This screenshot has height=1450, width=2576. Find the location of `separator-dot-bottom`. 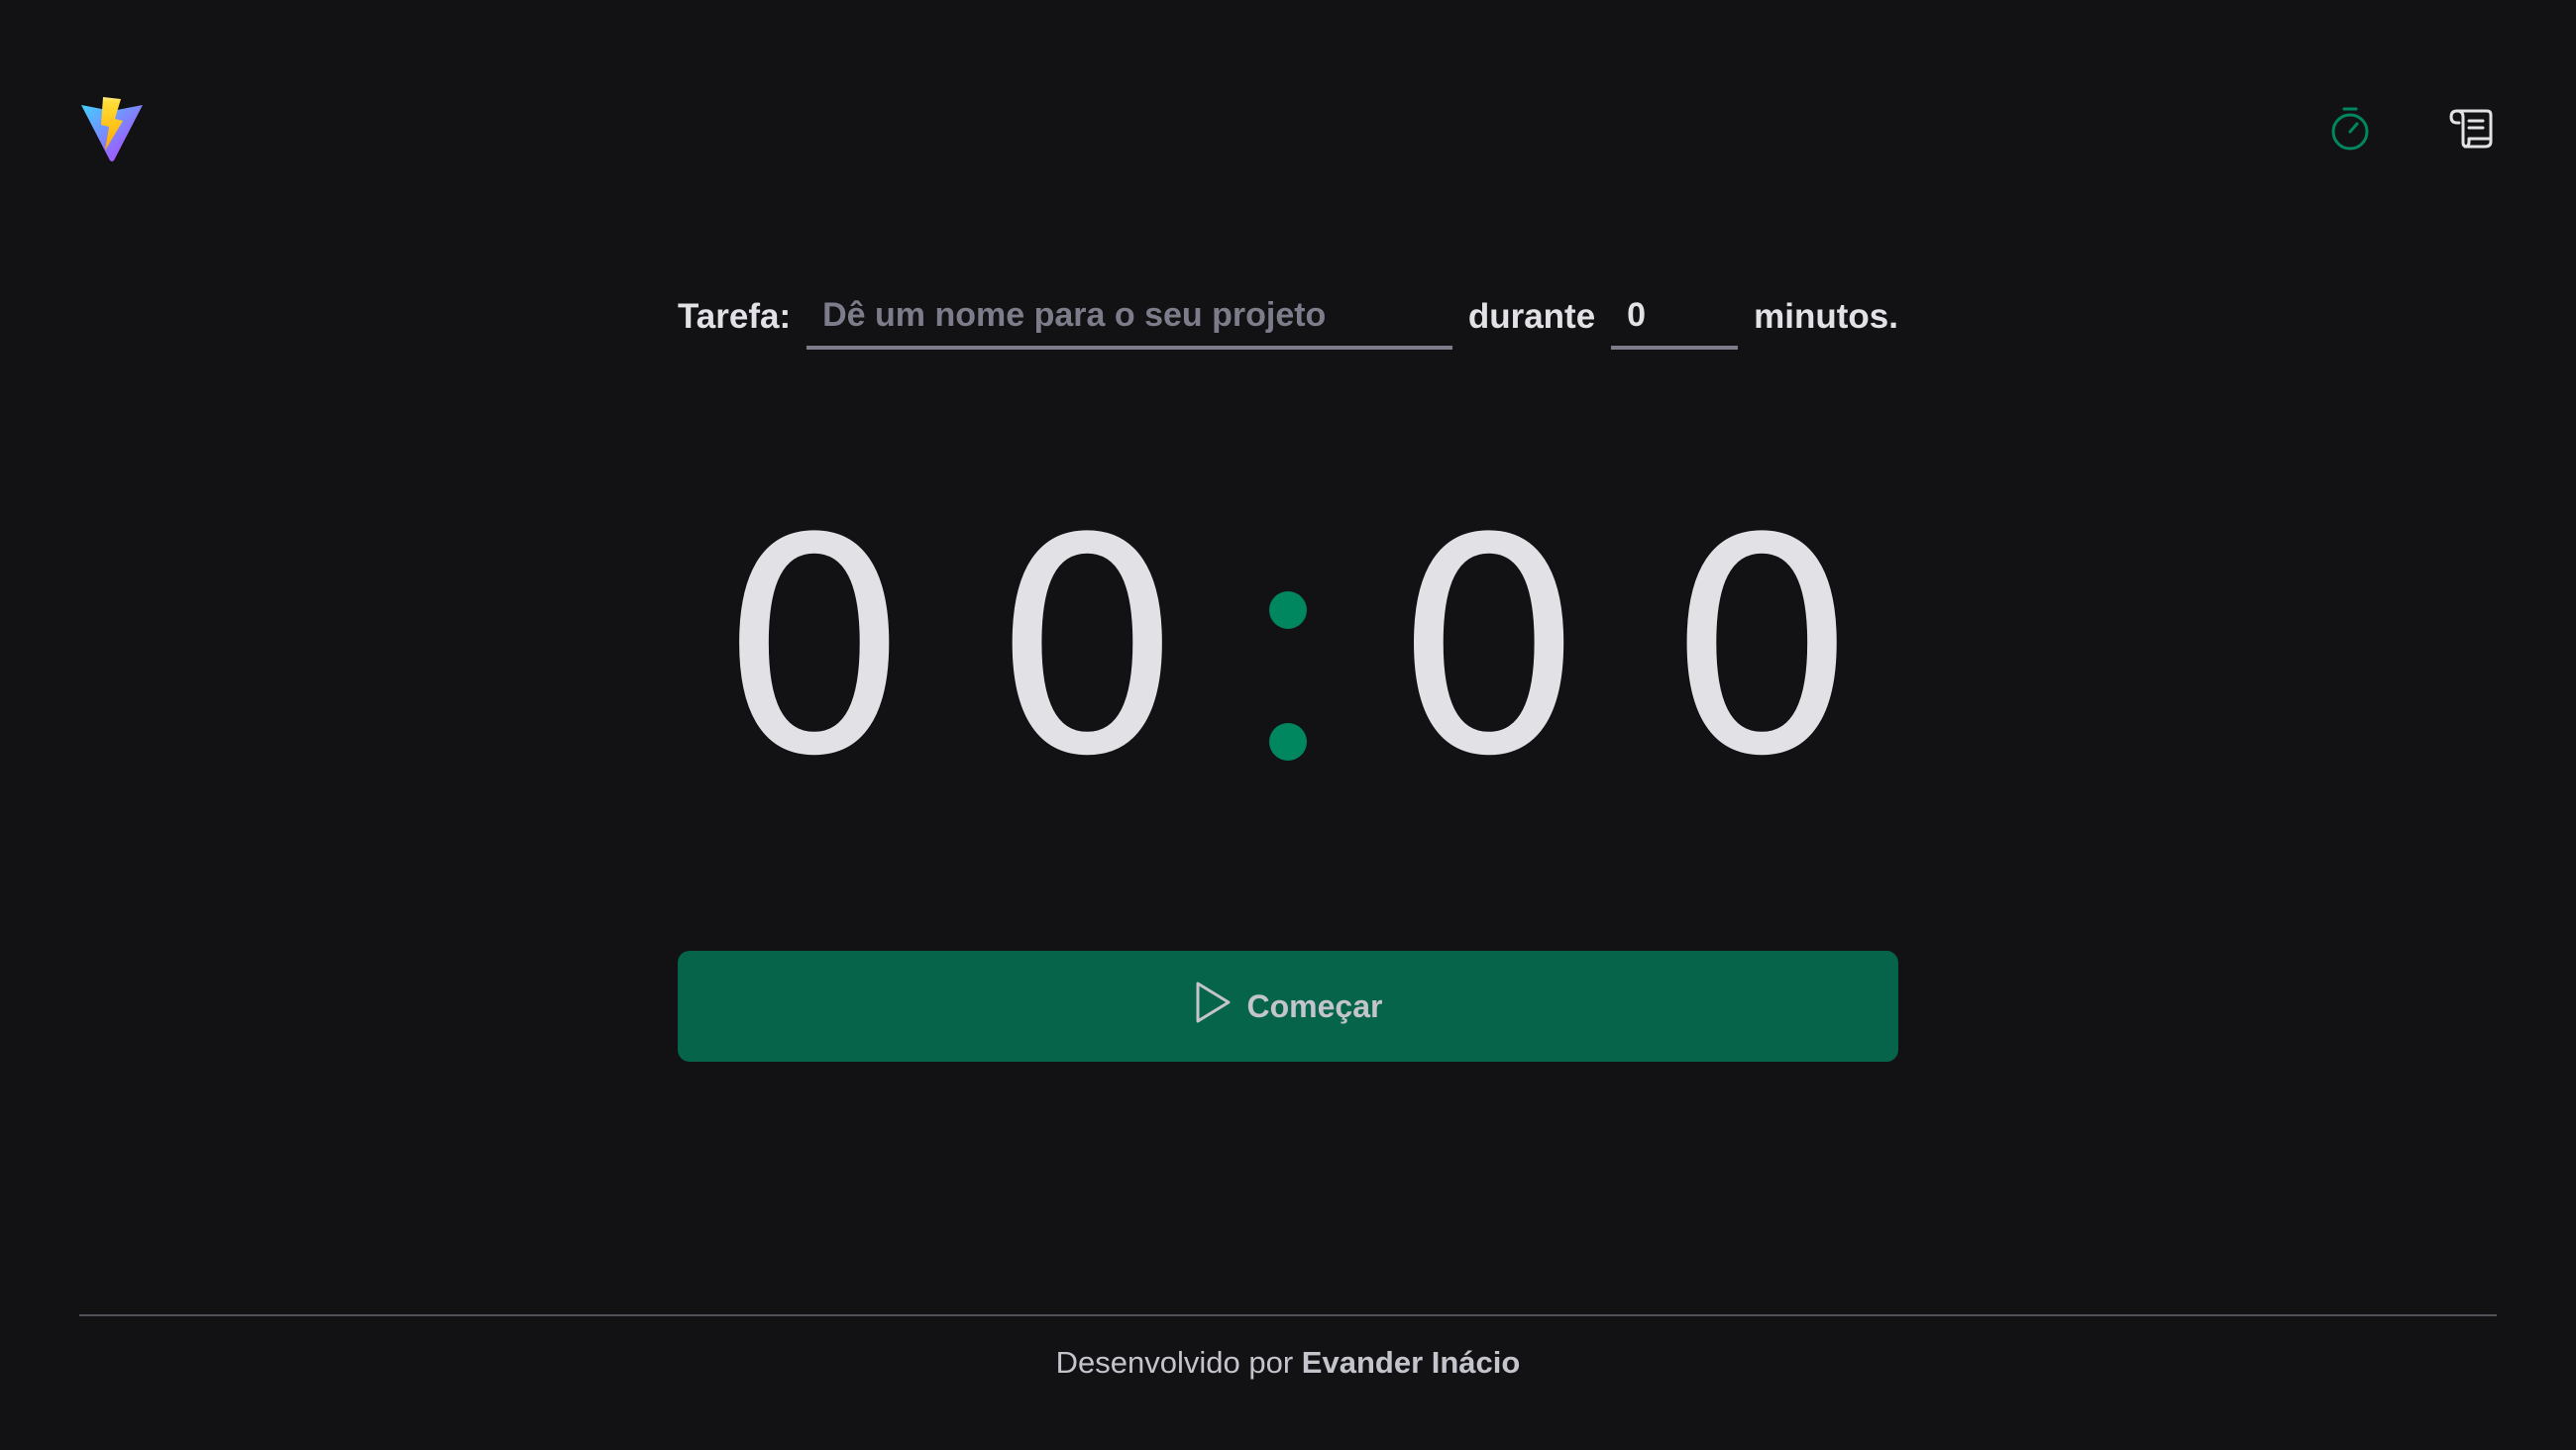

separator-dot-bottom is located at coordinates (1288, 742).